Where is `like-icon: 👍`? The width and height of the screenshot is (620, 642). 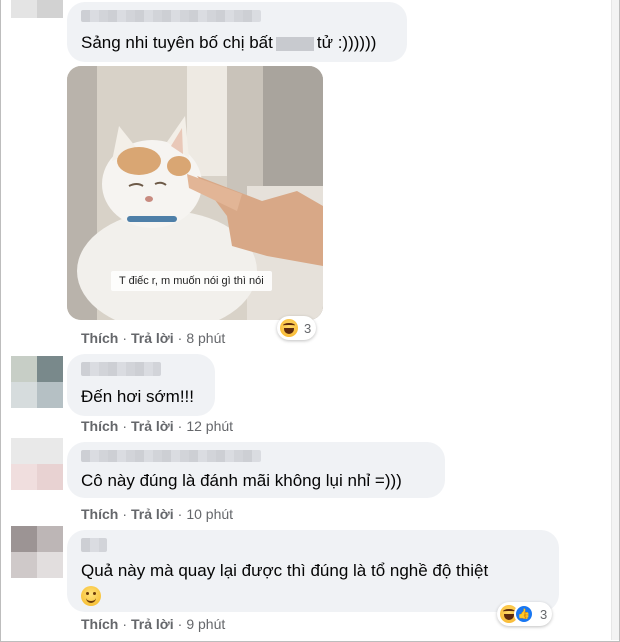
like-icon: 👍 is located at coordinates (524, 614).